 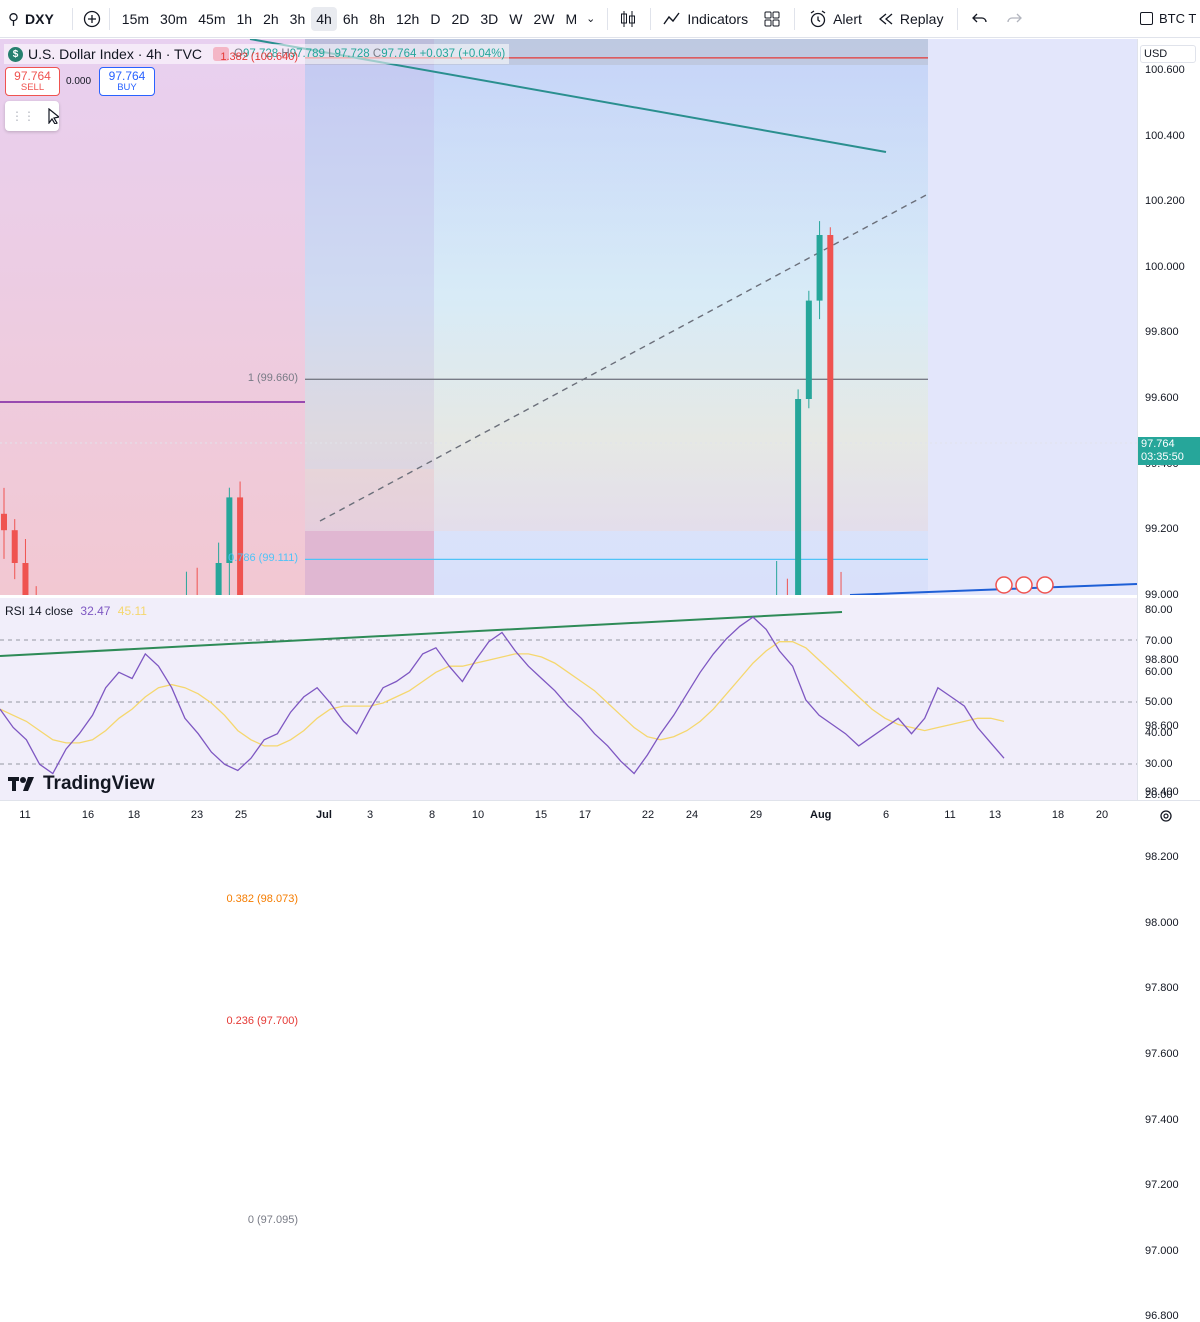 I want to click on rsi-trendline, so click(x=421, y=634).